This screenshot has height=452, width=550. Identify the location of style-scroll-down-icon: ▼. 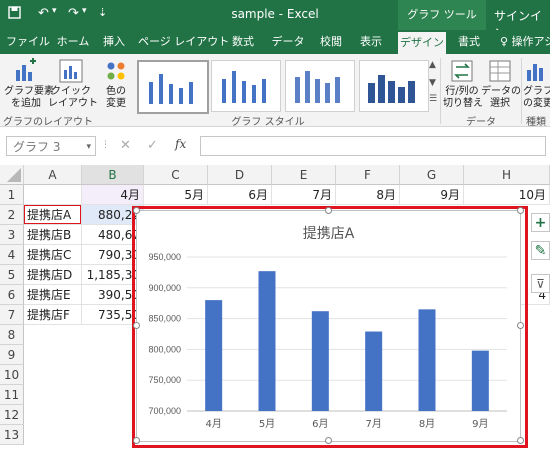
(432, 83).